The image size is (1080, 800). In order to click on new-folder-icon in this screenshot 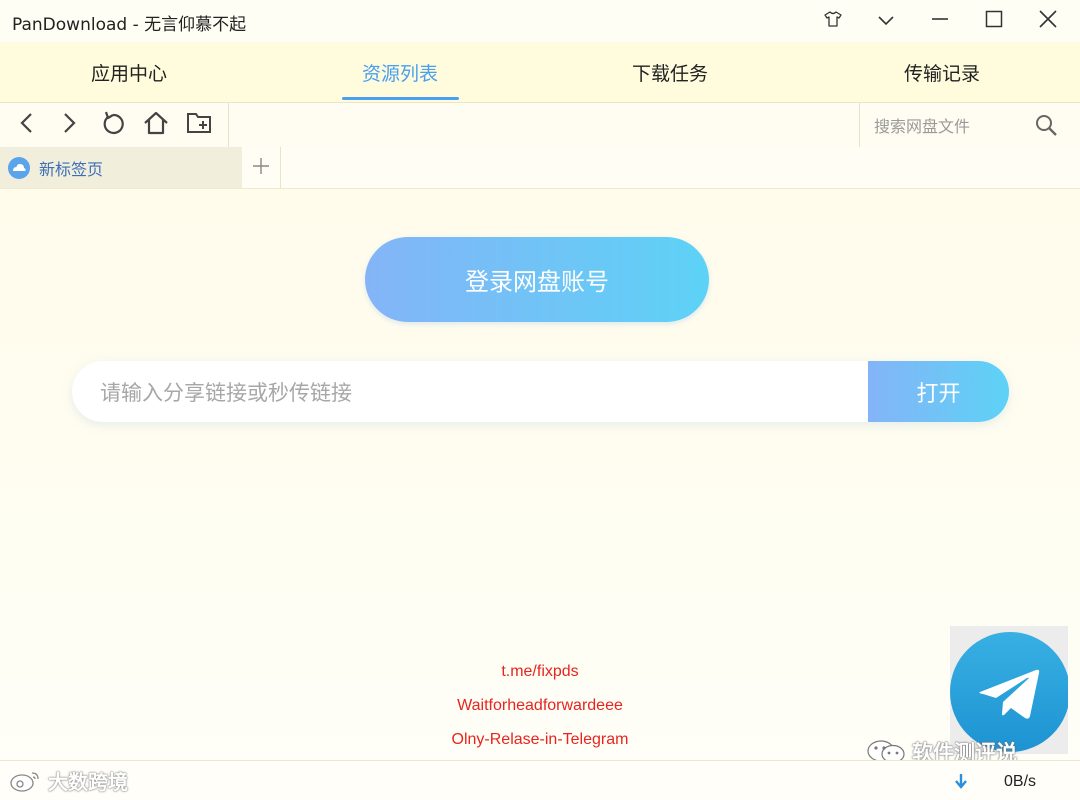, I will do `click(200, 125)`.